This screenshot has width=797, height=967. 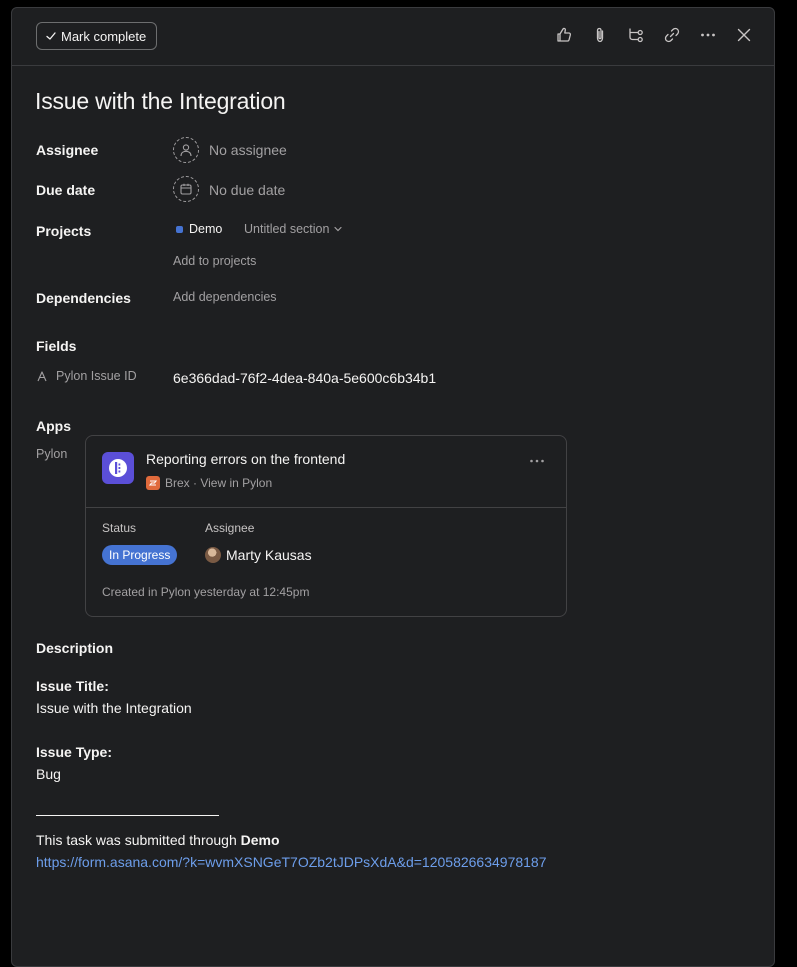 I want to click on custom-field-label-row: Pylon Issue ID, so click(x=86, y=376).